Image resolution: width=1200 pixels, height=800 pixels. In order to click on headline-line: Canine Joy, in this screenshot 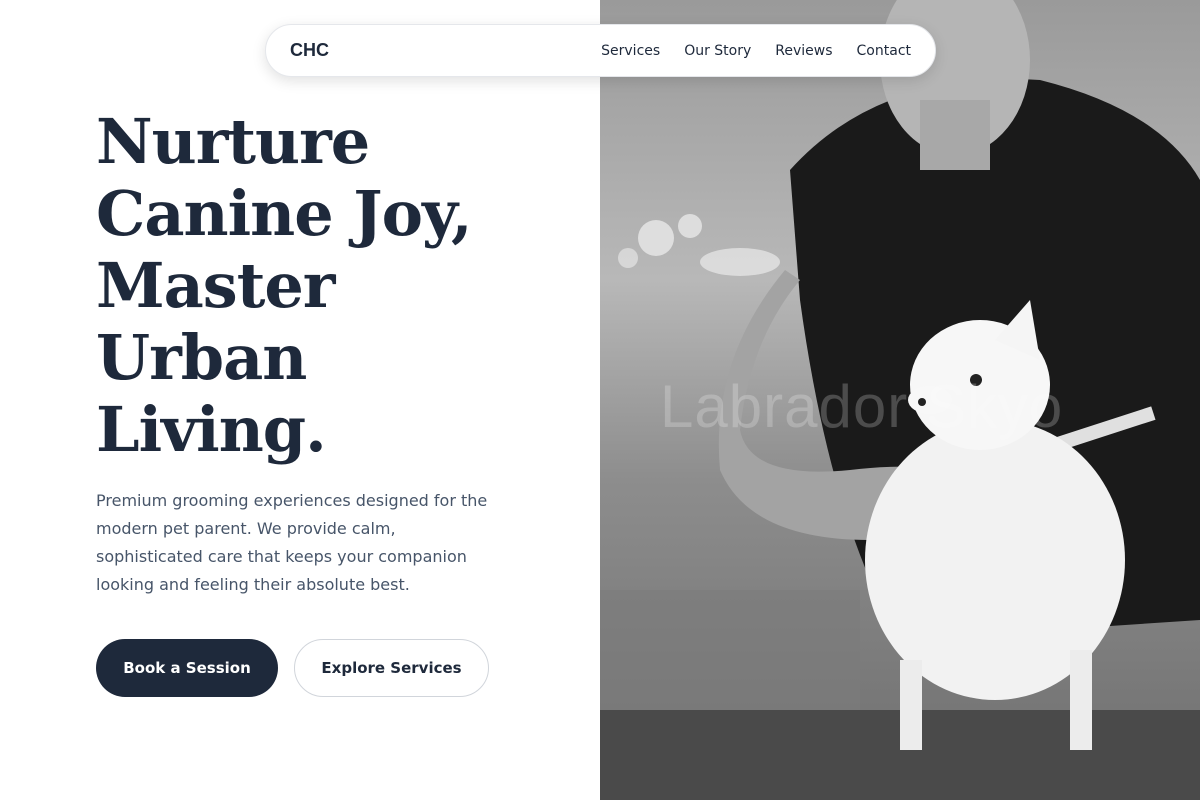, I will do `click(284, 213)`.